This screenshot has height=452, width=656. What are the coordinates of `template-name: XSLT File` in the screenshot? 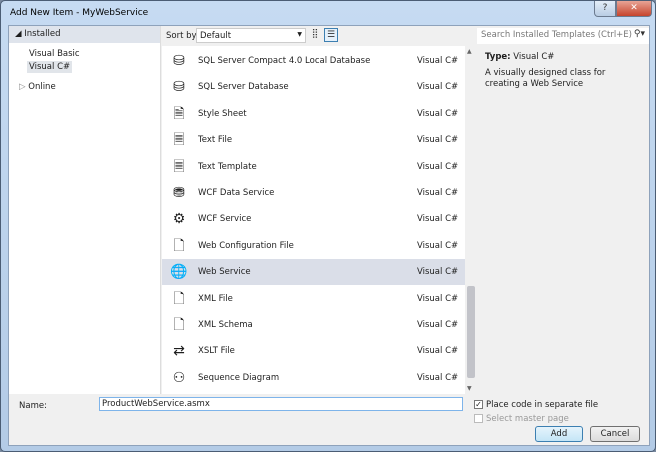 It's located at (216, 351).